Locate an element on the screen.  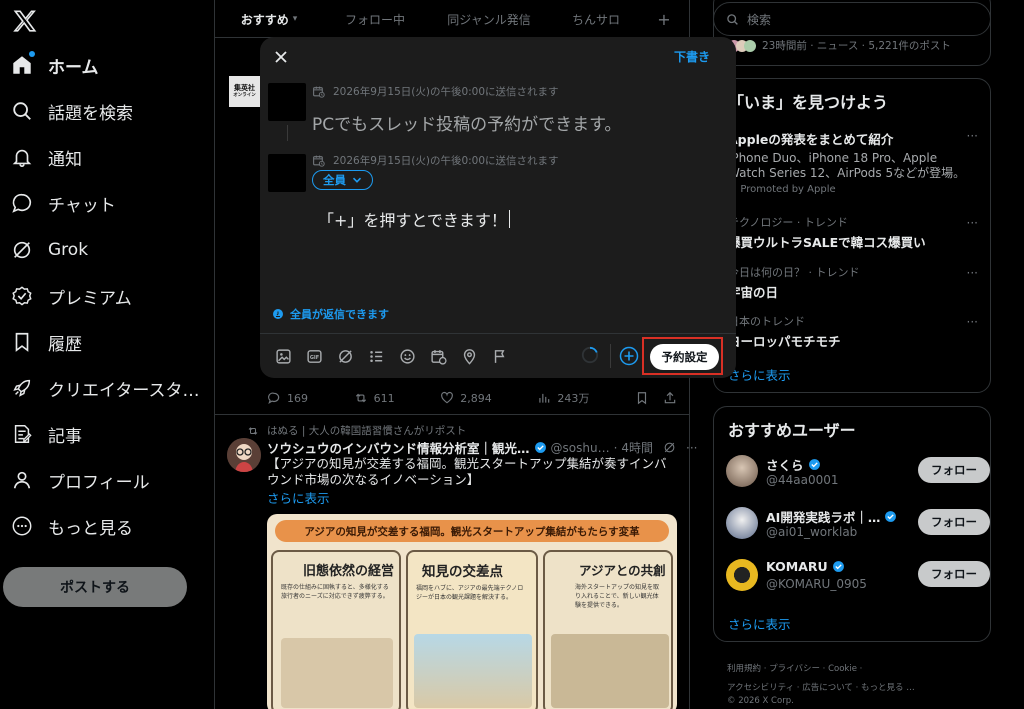
rocket-icon is located at coordinates (22, 388).